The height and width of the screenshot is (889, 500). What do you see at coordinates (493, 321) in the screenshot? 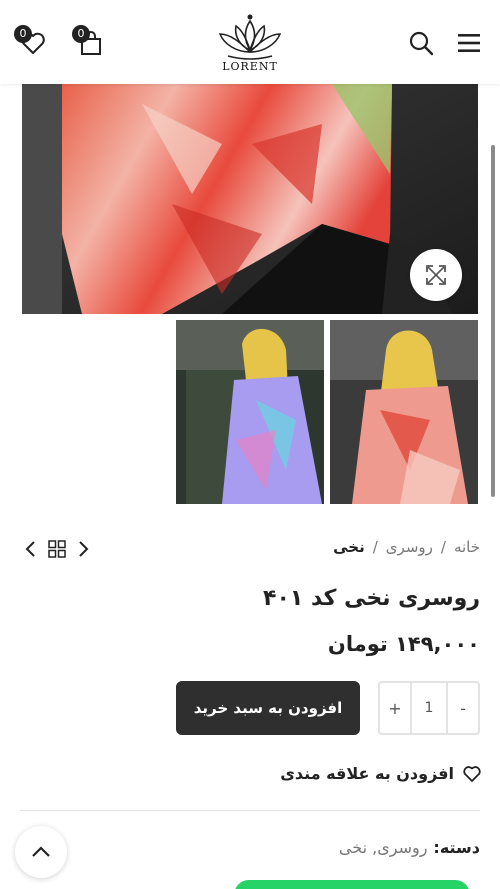
I see `gallery-scrollbar` at bounding box center [493, 321].